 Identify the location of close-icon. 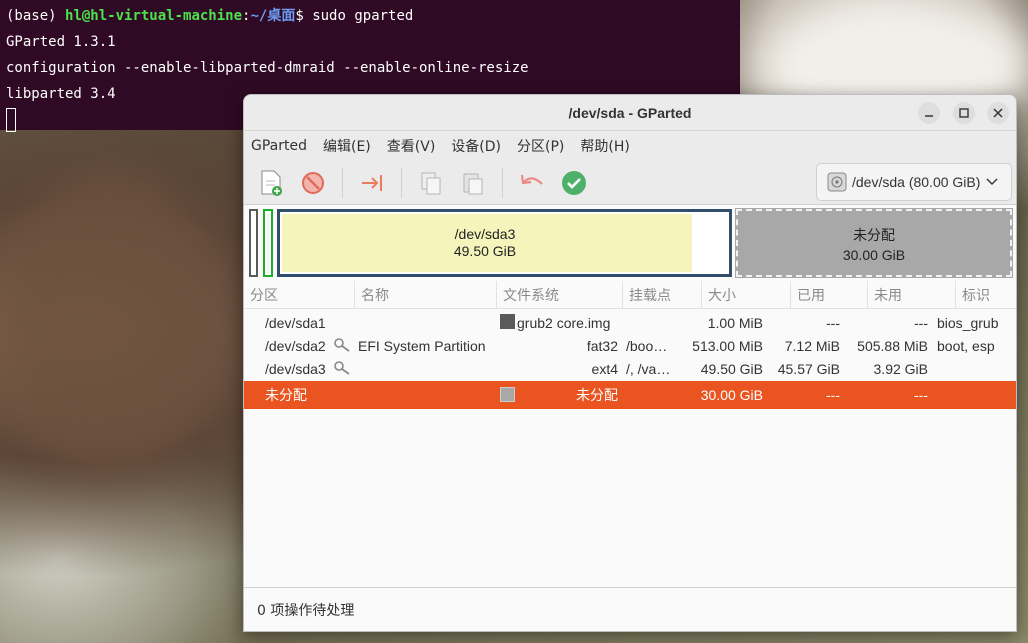
(998, 113).